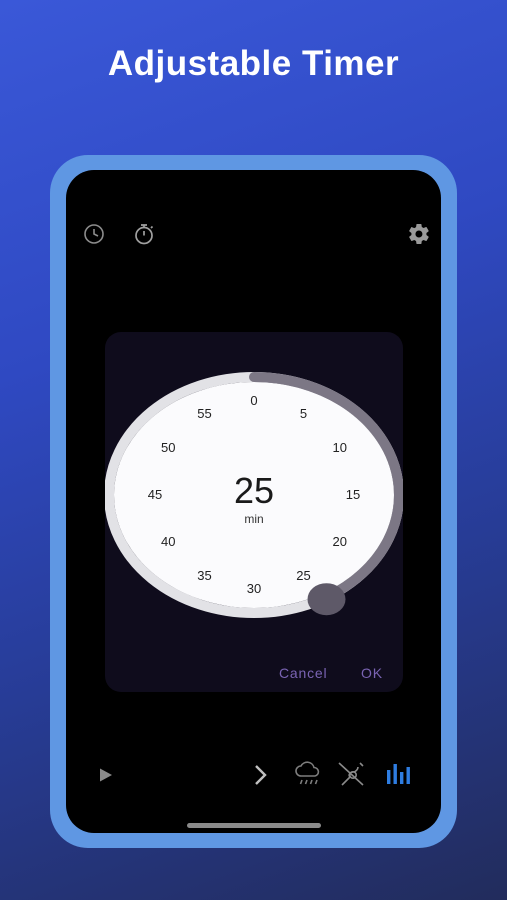  What do you see at coordinates (419, 234) in the screenshot?
I see `gear-icon` at bounding box center [419, 234].